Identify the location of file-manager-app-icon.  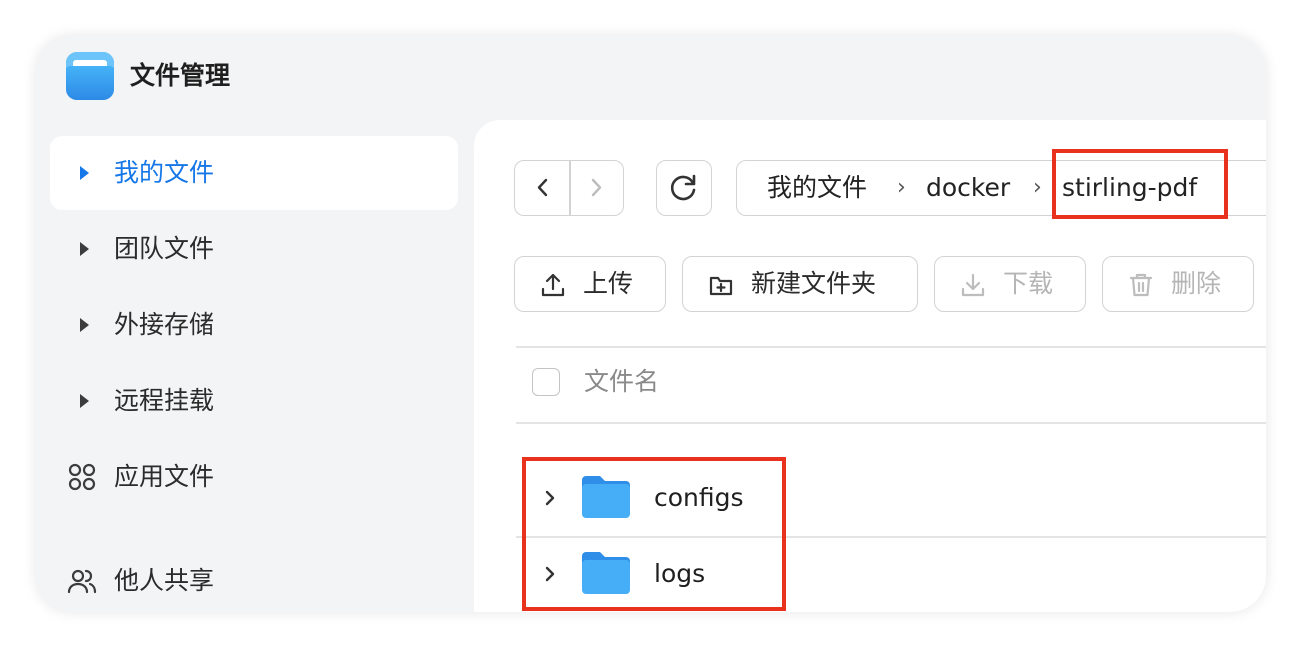
(90, 76).